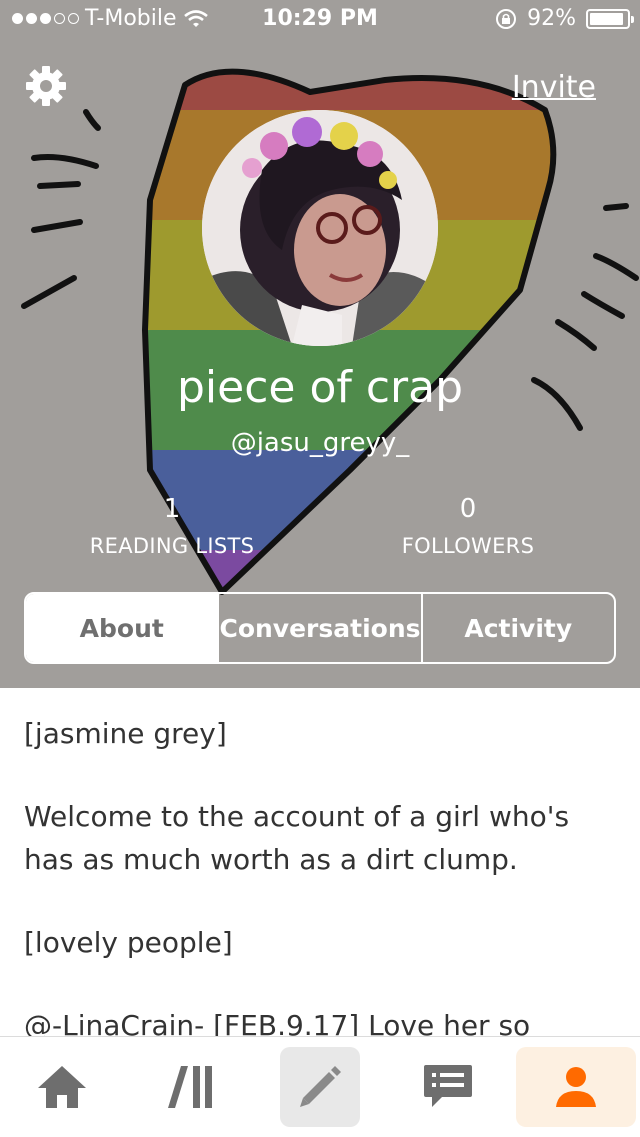 The width and height of the screenshot is (640, 1137). I want to click on invite-link: Invite, so click(554, 87).